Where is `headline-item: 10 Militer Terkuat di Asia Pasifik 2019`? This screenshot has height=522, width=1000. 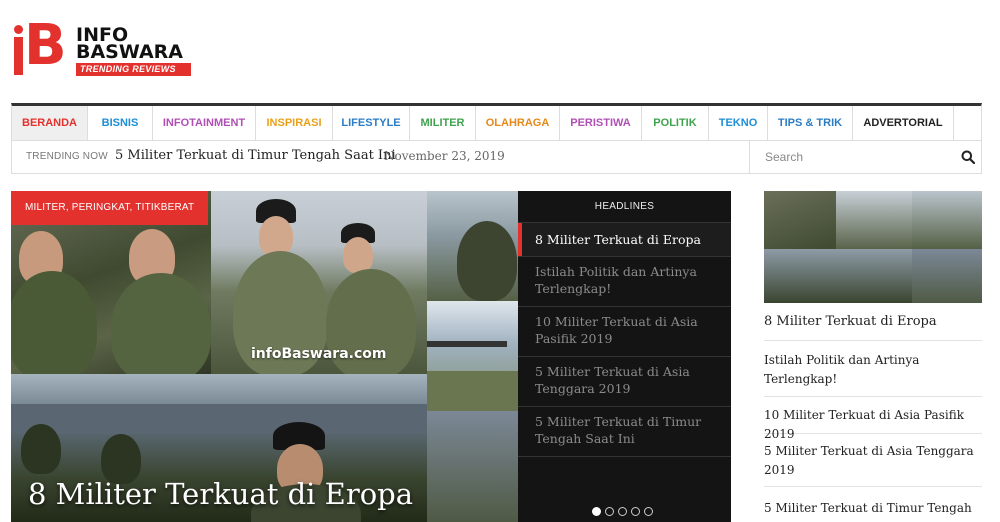 headline-item: 10 Militer Terkuat di Asia Pasifik 2019 is located at coordinates (624, 332).